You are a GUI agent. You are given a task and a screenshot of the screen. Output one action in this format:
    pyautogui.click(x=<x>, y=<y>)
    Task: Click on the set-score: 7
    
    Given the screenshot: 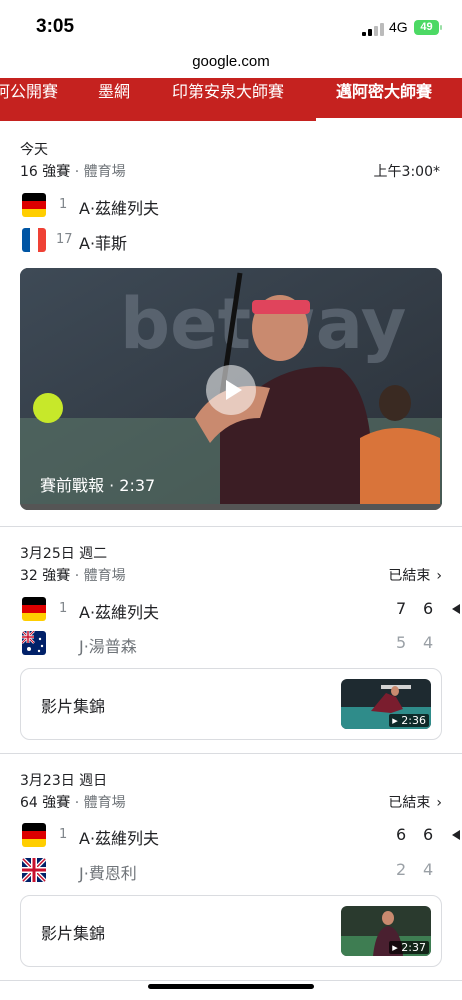 What is the action you would take?
    pyautogui.click(x=401, y=608)
    